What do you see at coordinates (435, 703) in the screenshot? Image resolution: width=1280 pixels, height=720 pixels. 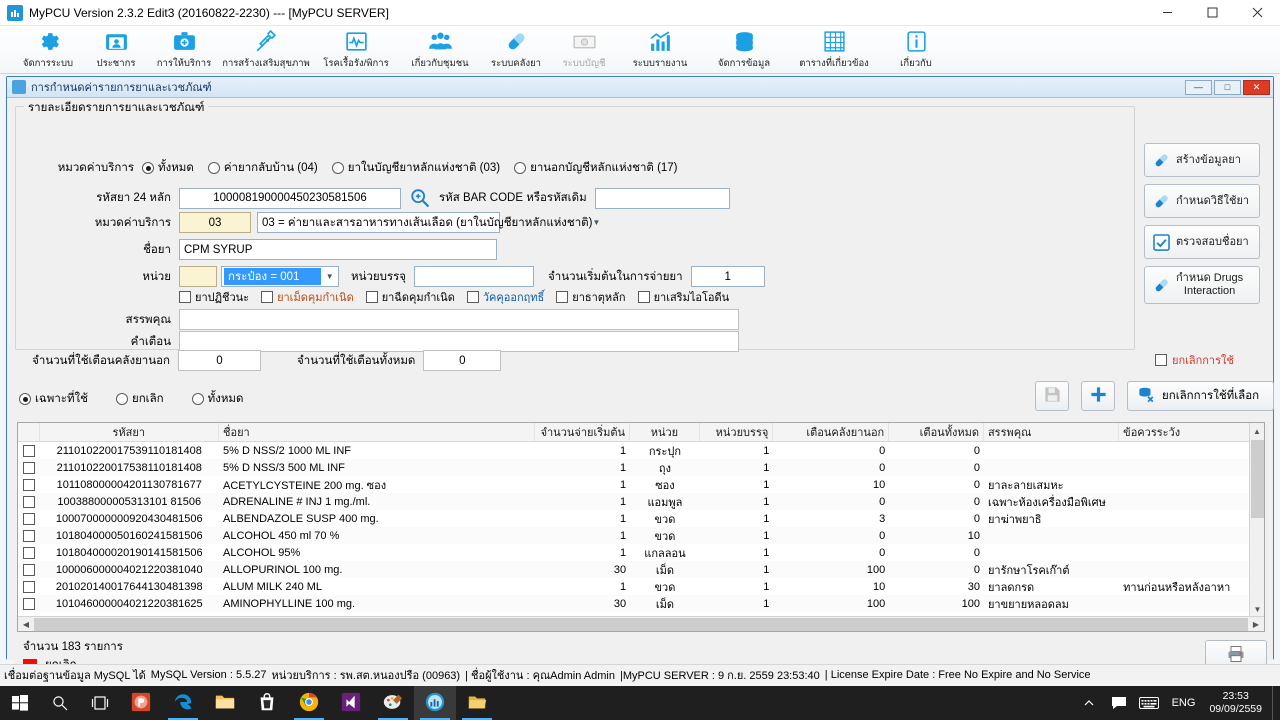 I see `taskbar-app-mypcu` at bounding box center [435, 703].